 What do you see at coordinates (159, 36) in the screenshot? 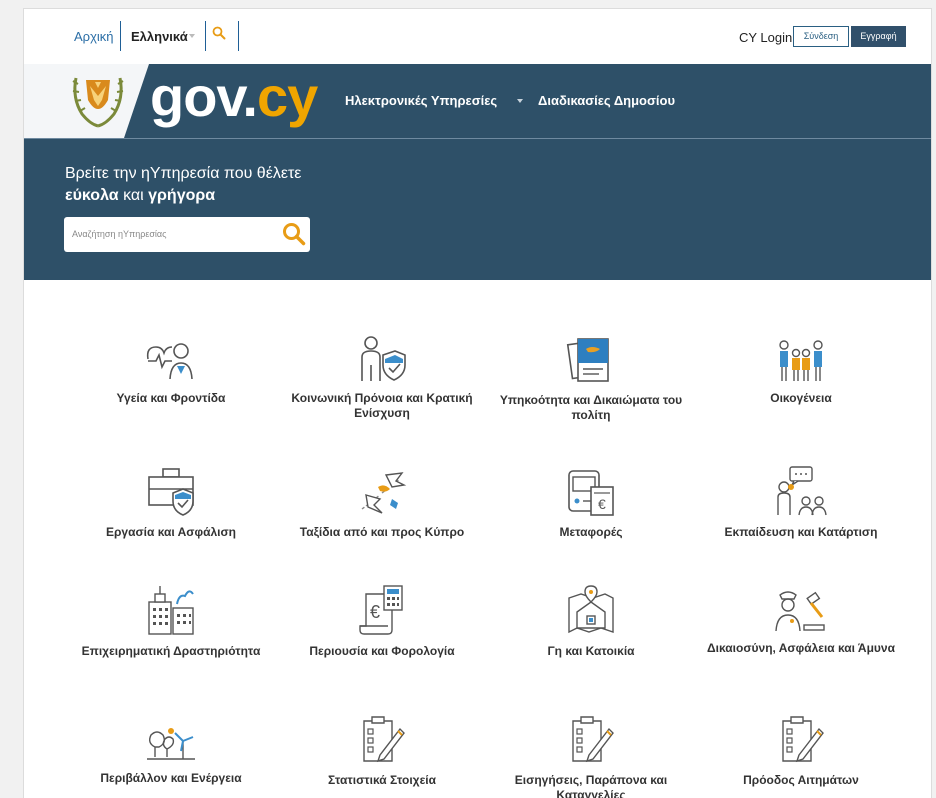
I see `language-selector: Ελληνικά` at bounding box center [159, 36].